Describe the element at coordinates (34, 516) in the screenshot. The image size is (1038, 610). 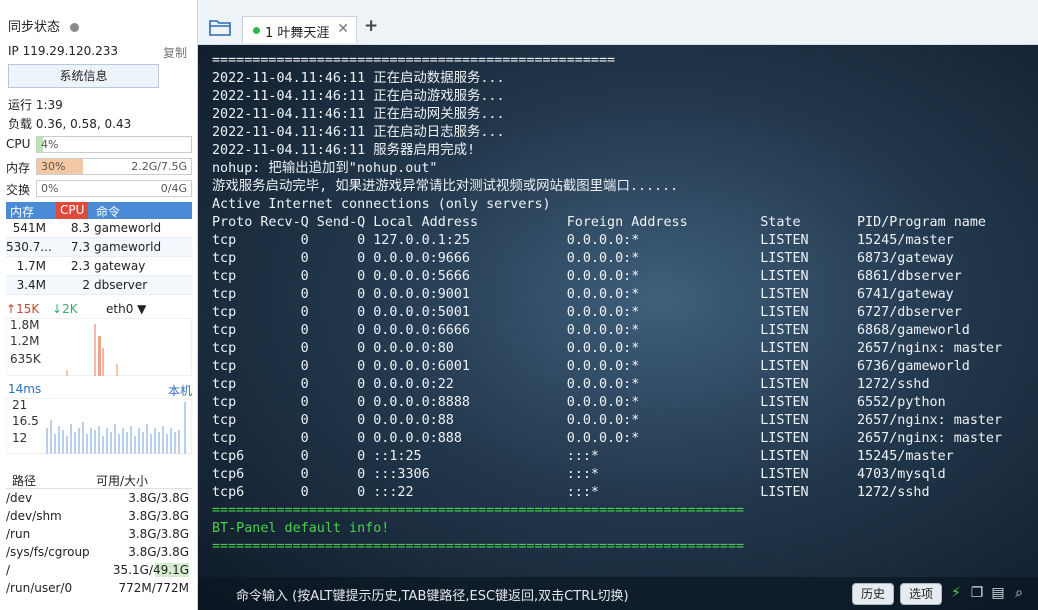
I see `disk-path: /dev/shm` at that location.